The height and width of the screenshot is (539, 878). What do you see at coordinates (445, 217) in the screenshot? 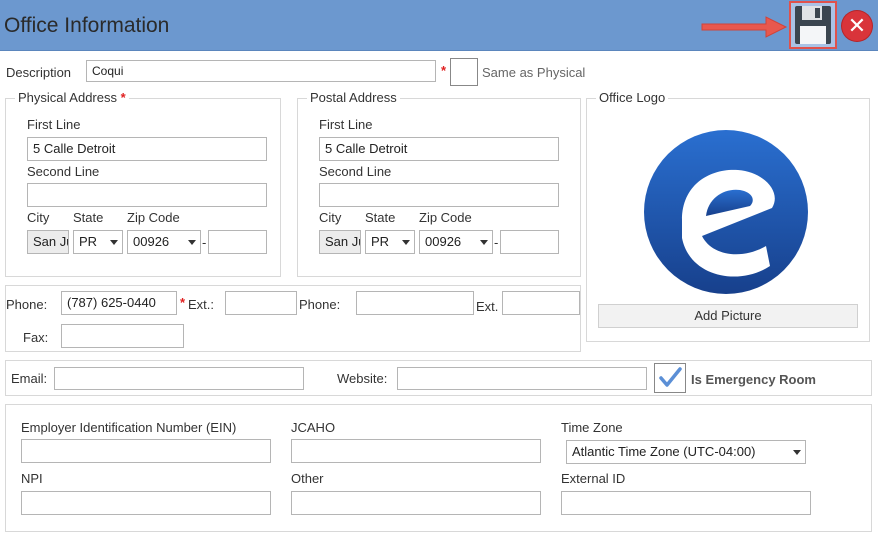
I see `postal-zip-label: Zip Code` at bounding box center [445, 217].